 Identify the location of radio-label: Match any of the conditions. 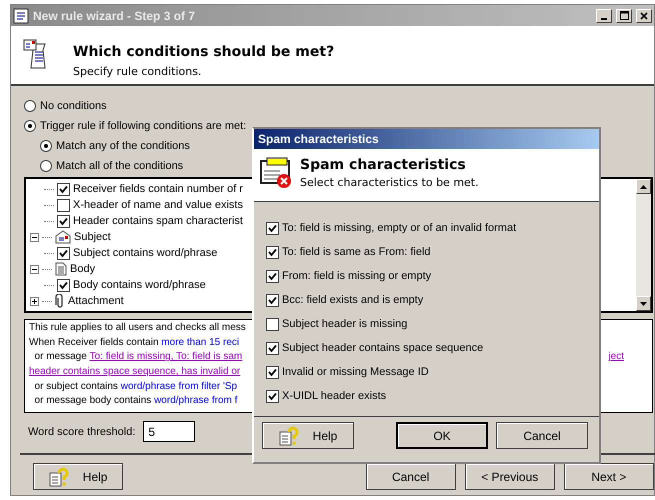
(123, 146).